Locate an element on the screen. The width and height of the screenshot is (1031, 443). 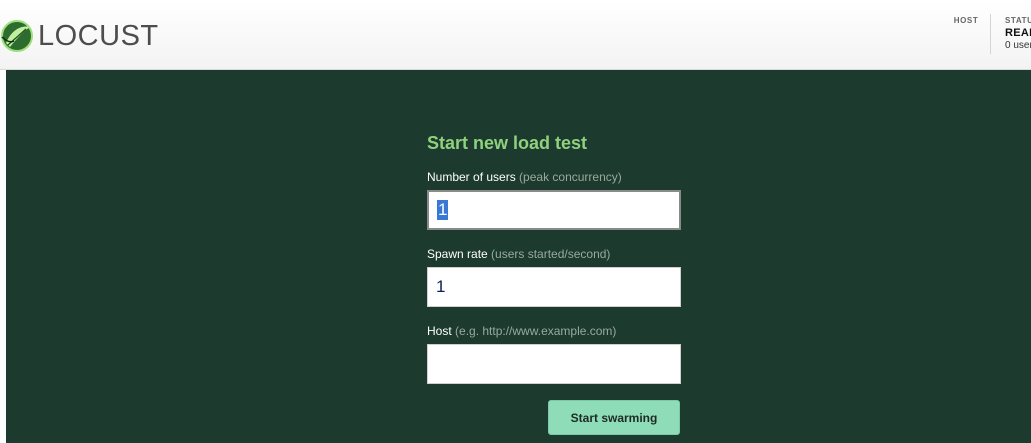
spawn-rate-label-hint: (users started/second) is located at coordinates (551, 254).